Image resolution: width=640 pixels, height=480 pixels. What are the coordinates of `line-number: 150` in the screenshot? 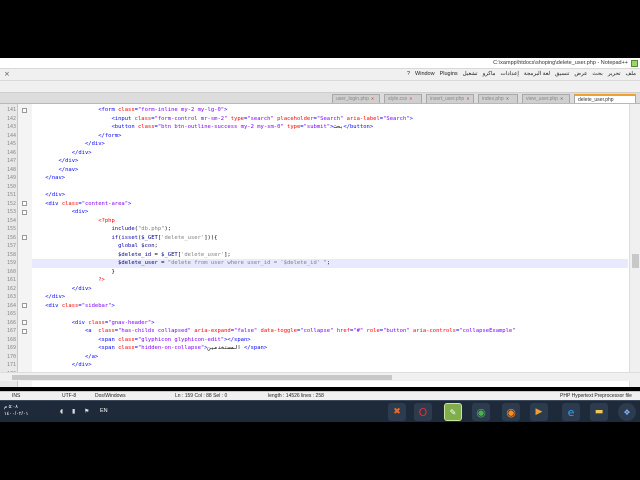 It's located at (9, 187).